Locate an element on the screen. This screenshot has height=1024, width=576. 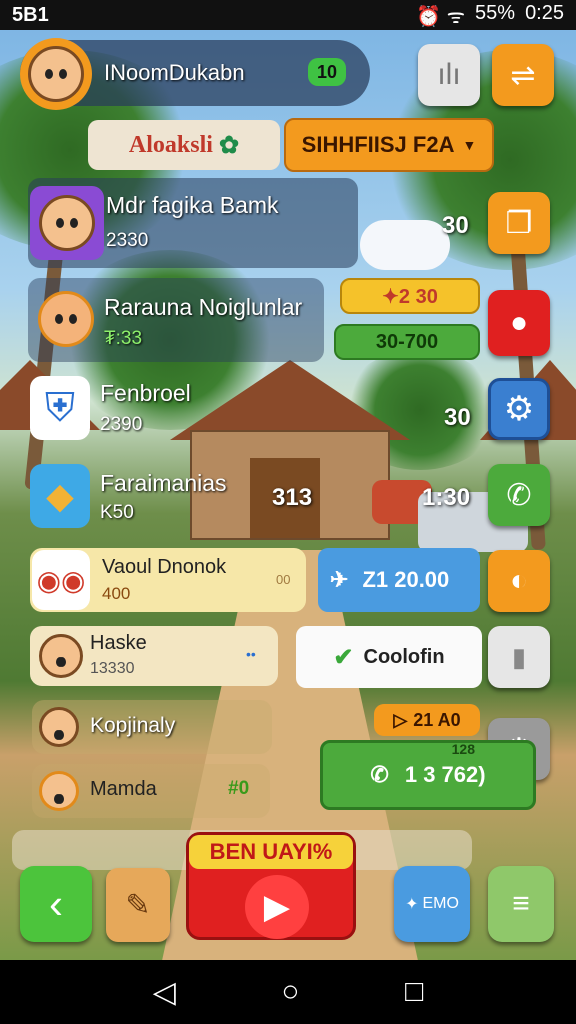
cards-icon: ❐ is located at coordinates (519, 223).